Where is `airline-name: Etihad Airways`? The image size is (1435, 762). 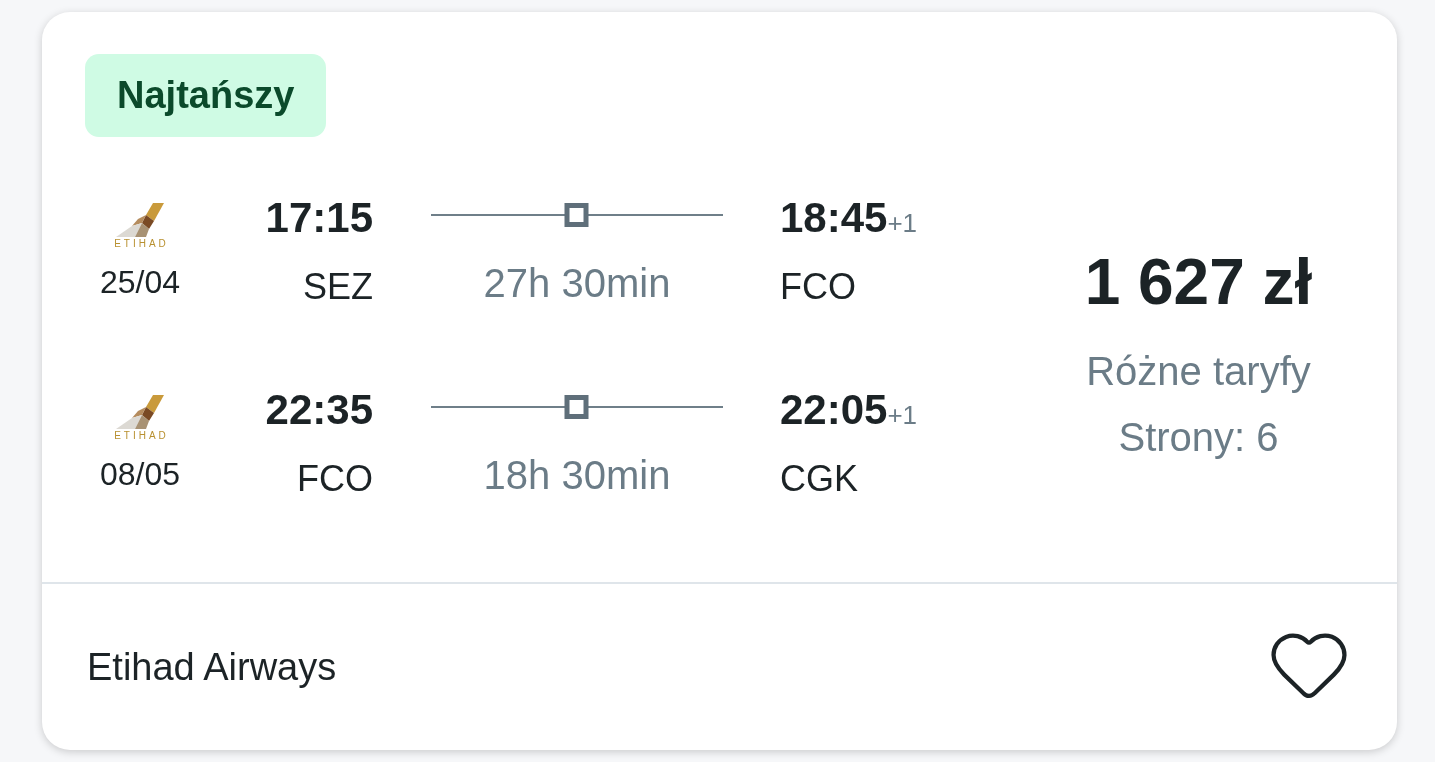 airline-name: Etihad Airways is located at coordinates (212, 667).